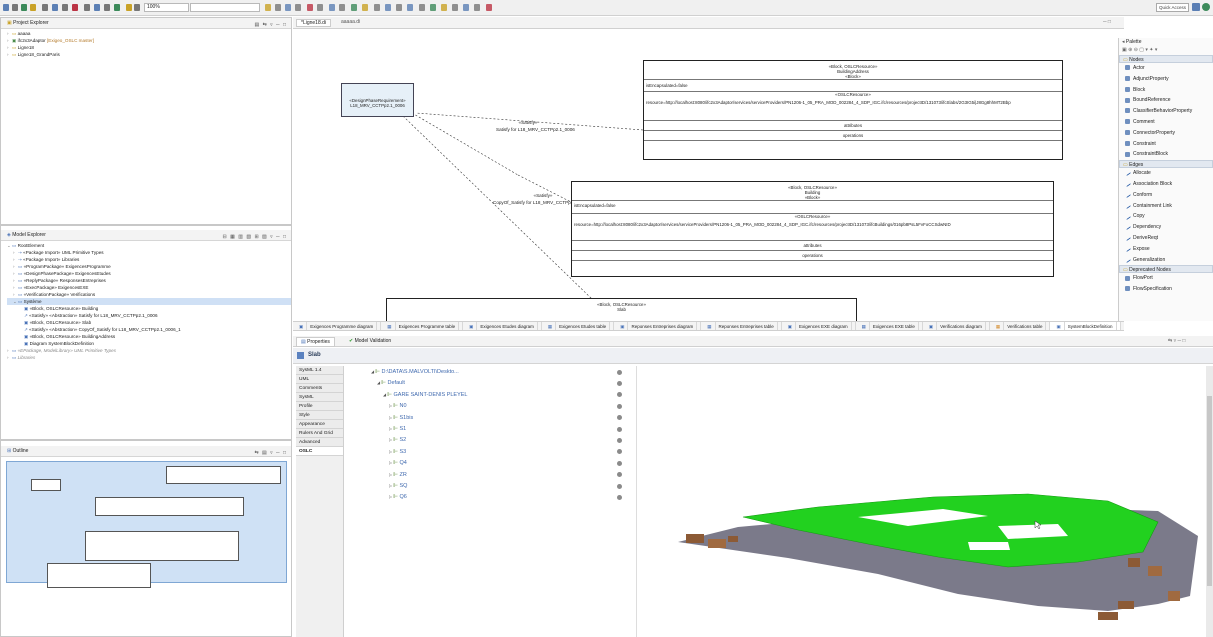 The image size is (1213, 637). What do you see at coordinates (1166, 90) in the screenshot?
I see `palette-tool-block: Block` at bounding box center [1166, 90].